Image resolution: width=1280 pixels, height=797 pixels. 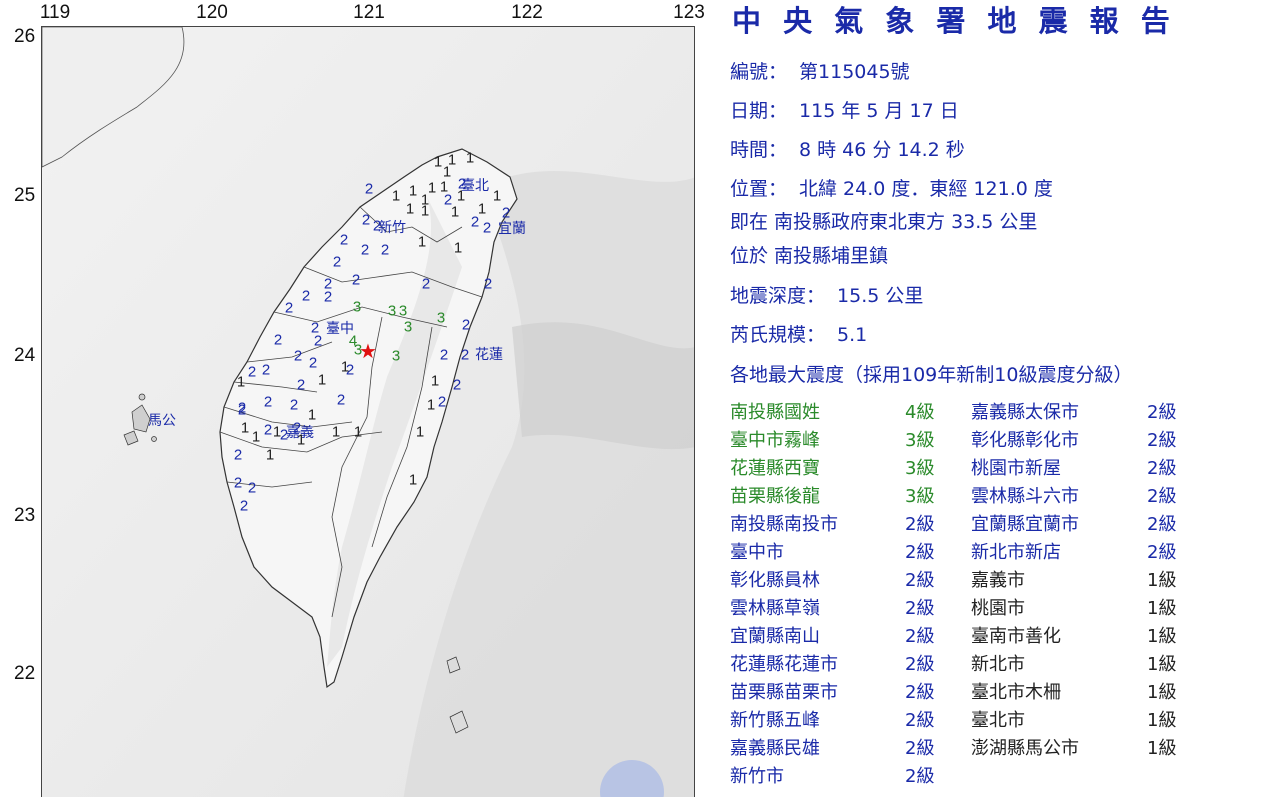 I want to click on latitude-label: 22, so click(x=25, y=673).